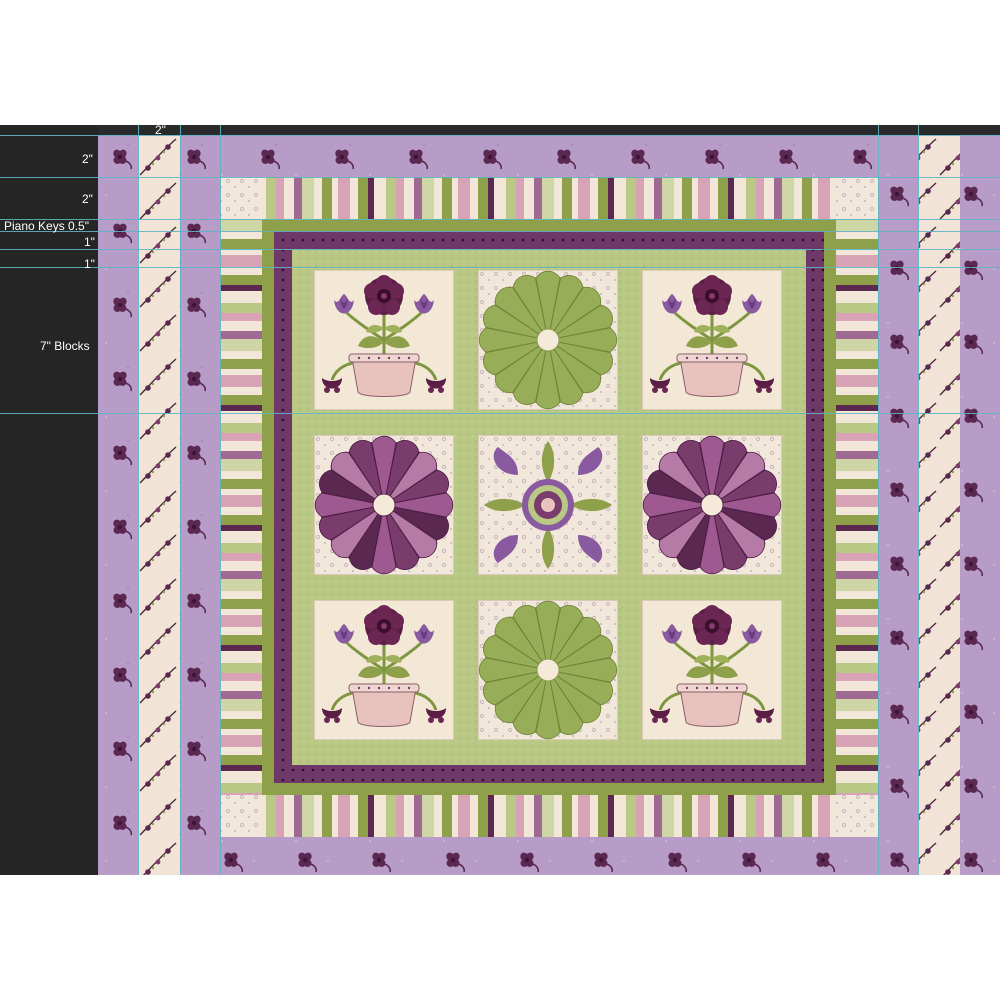 Image resolution: width=1000 pixels, height=1000 pixels. Describe the element at coordinates (65, 346) in the screenshot. I see `row-label: 7" Blocks` at that location.